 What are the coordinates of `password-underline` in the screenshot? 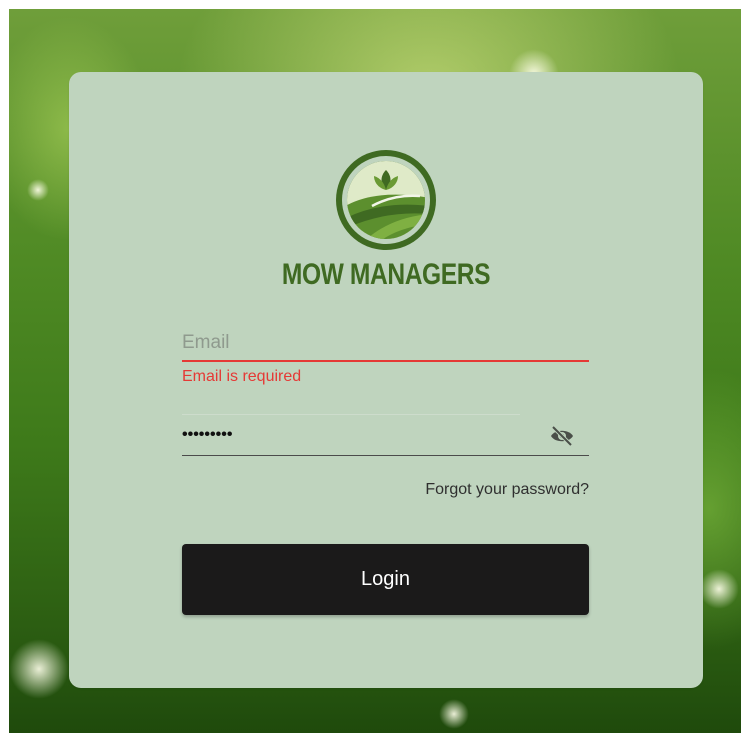 It's located at (385, 455).